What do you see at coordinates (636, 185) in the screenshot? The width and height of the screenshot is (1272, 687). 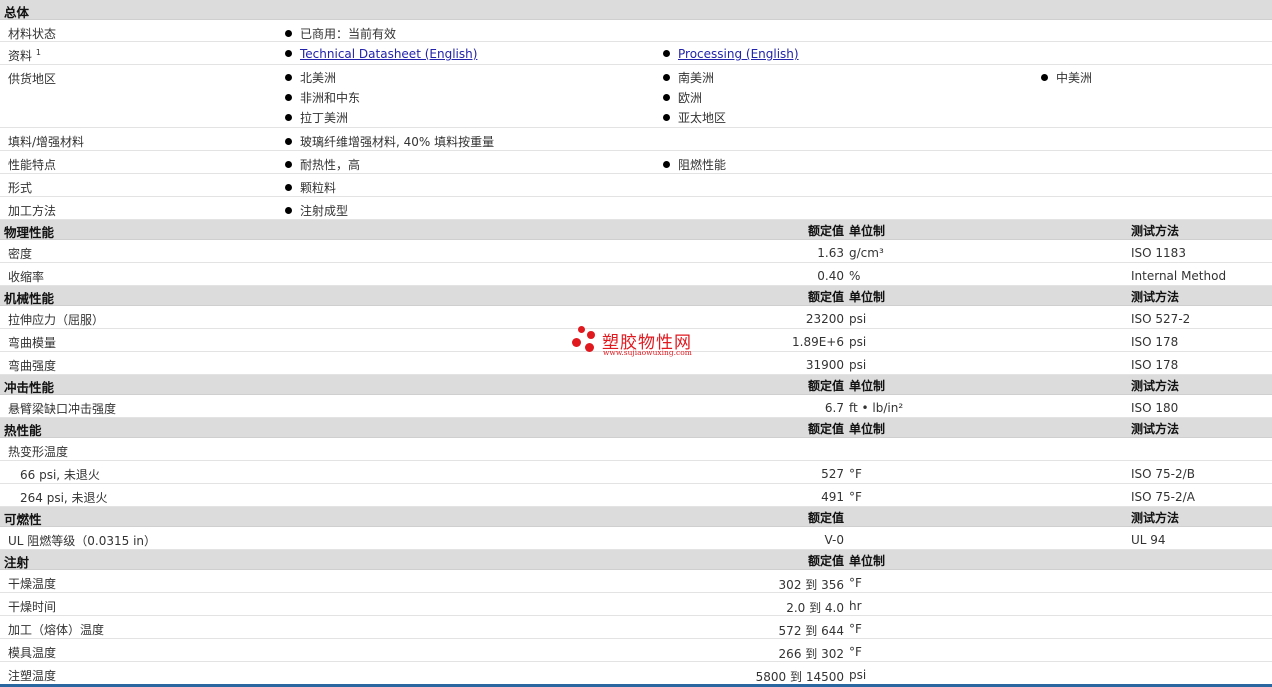 I see `row-form: 形式 颗粒料` at bounding box center [636, 185].